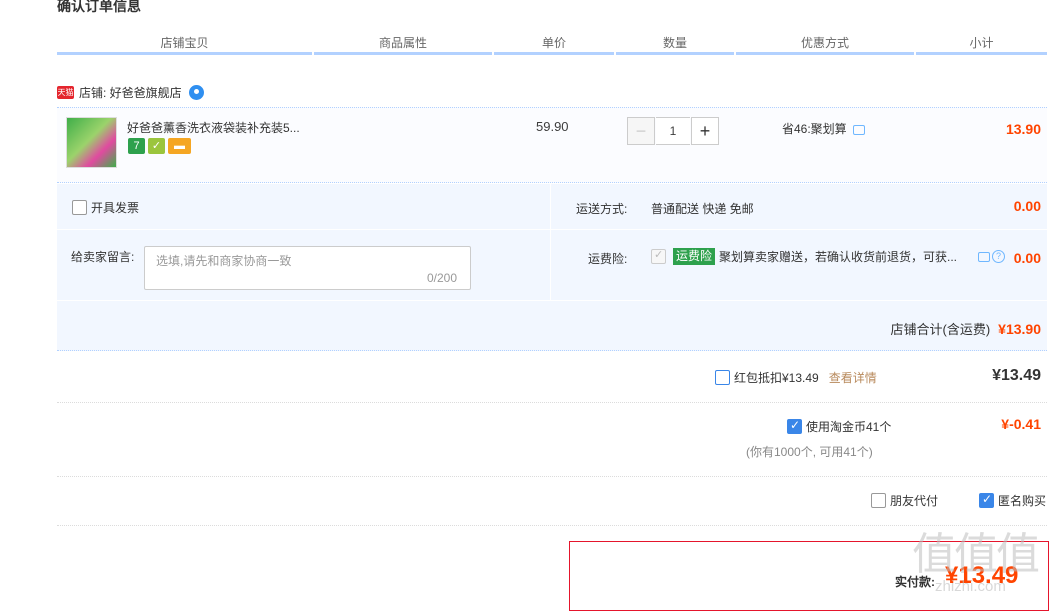  What do you see at coordinates (914, 501) in the screenshot?
I see `friend-pay-label: 朋友代付` at bounding box center [914, 501].